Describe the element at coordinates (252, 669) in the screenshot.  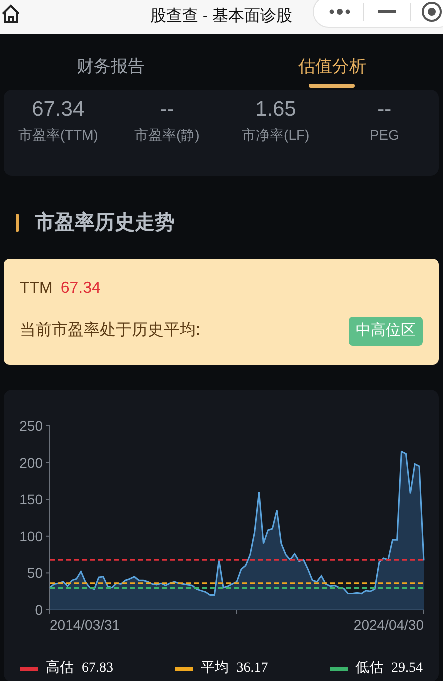
I see `legend-value: 36.17` at that location.